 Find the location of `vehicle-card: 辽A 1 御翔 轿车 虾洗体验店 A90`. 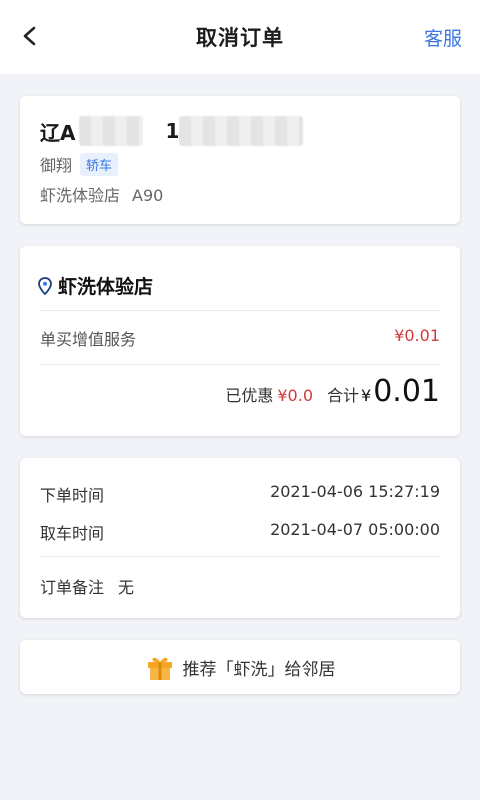

vehicle-card: 辽A 1 御翔 轿车 虾洗体验店 A90 is located at coordinates (240, 160).